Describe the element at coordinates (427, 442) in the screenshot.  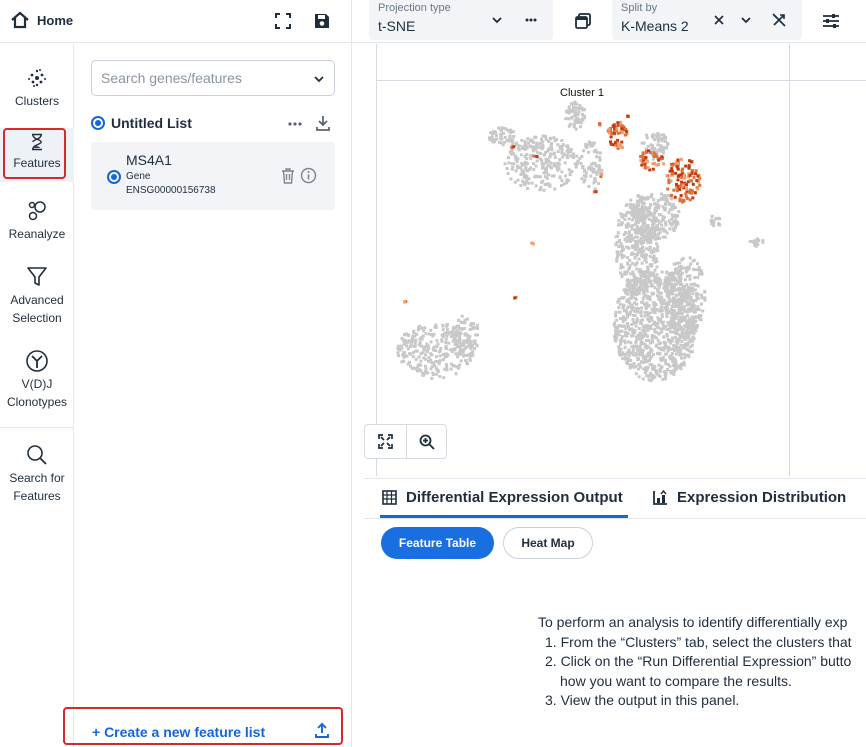
I see `zoom-in-icon` at that location.